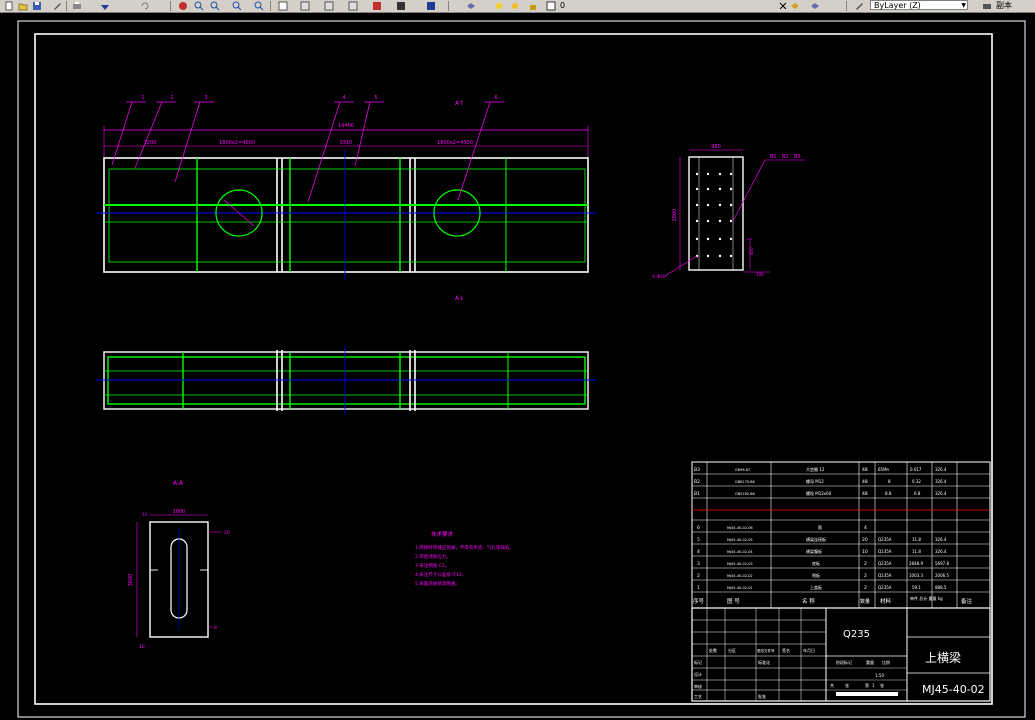 Image resolution: width=1035 pixels, height=720 pixels. Describe the element at coordinates (732, 650) in the screenshot. I see `tb-label-zone: 分区` at that location.